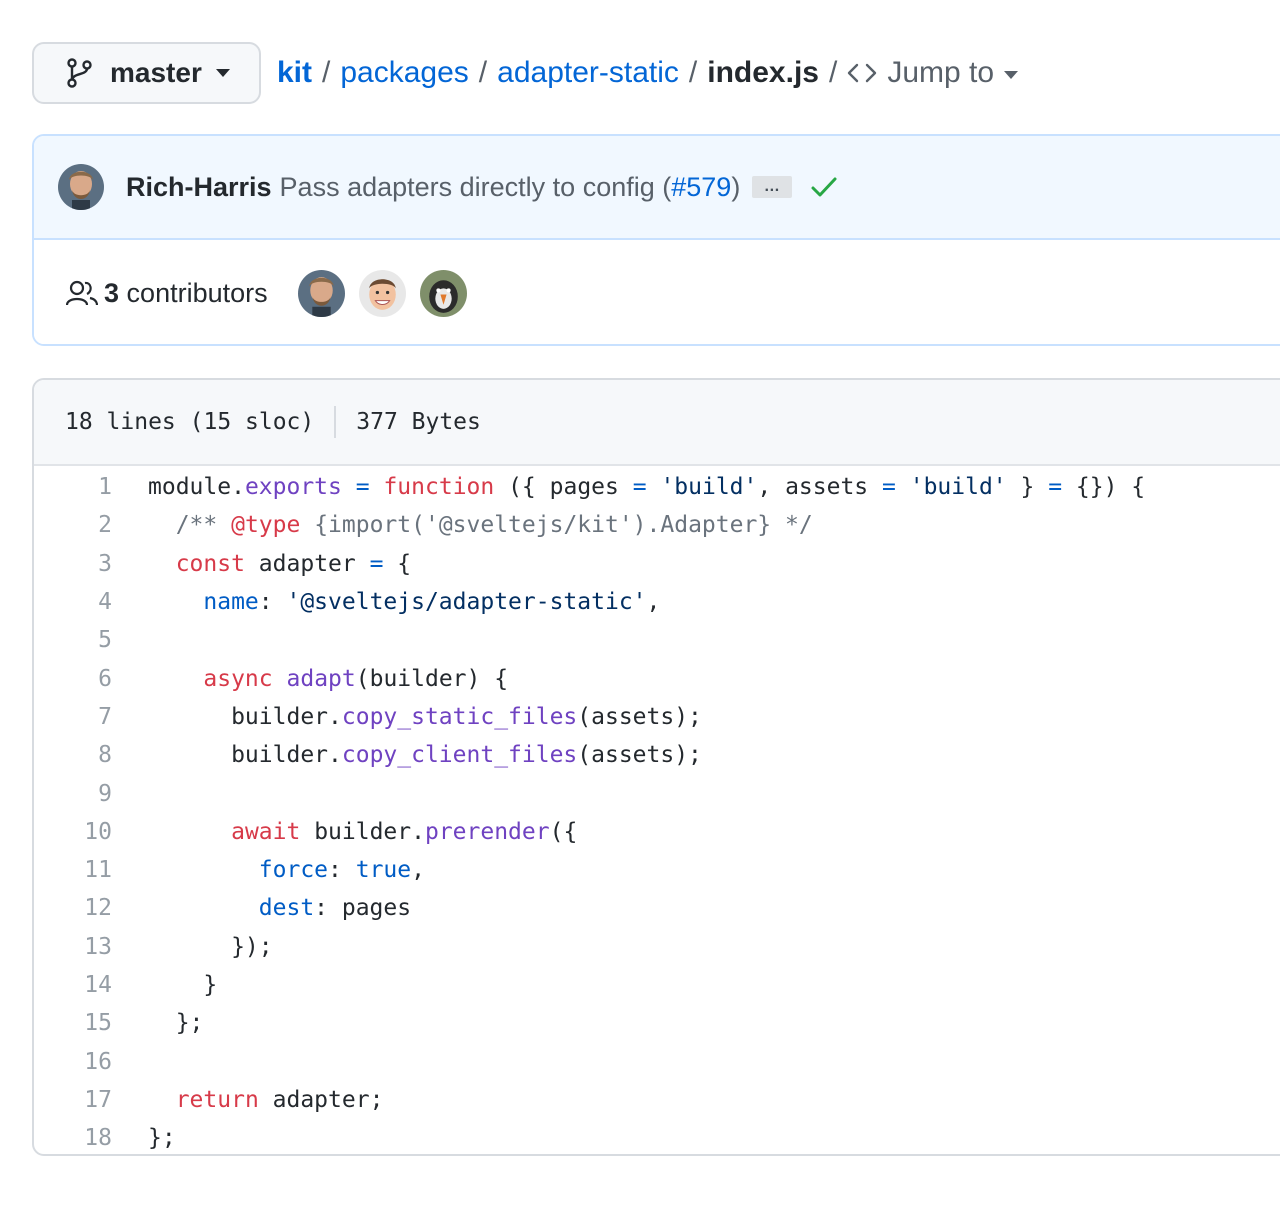  I want to click on line-number: 2, so click(73, 525).